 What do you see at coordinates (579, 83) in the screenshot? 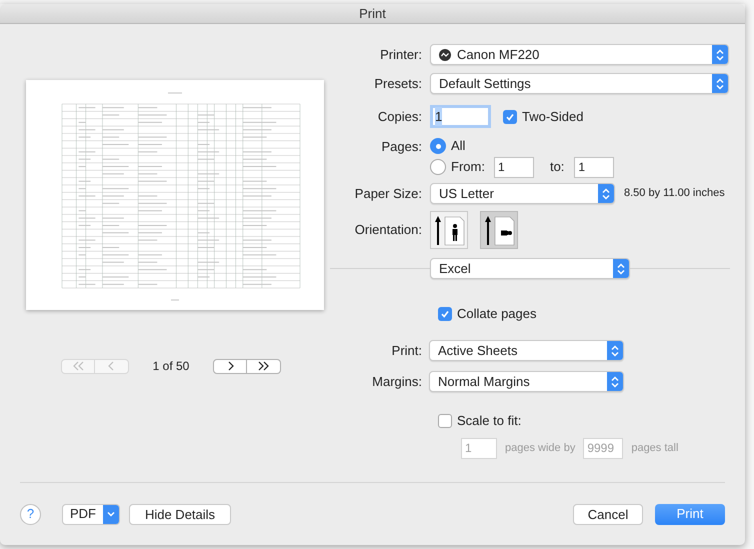
I see `presets-popup: Default Settings` at bounding box center [579, 83].